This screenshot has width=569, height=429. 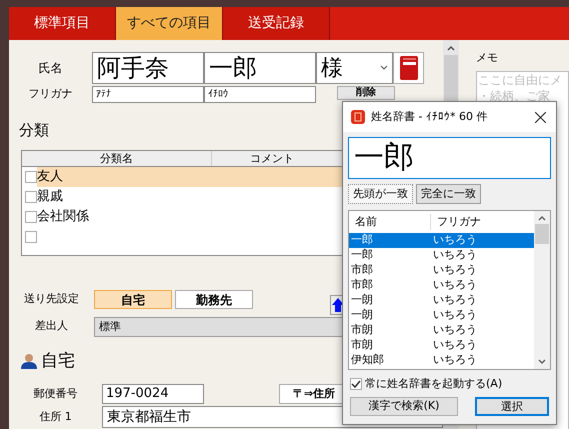 What do you see at coordinates (169, 23) in the screenshot?
I see `tab: すべての項目` at bounding box center [169, 23].